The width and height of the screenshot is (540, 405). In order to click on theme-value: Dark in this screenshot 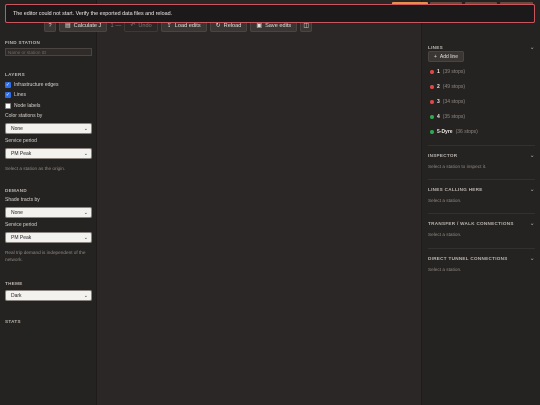, I will do `click(16, 295)`.